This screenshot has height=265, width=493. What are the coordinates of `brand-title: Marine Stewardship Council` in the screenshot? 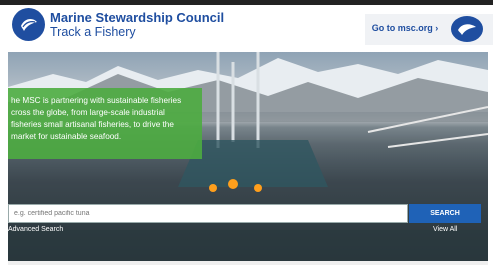 It's located at (137, 17).